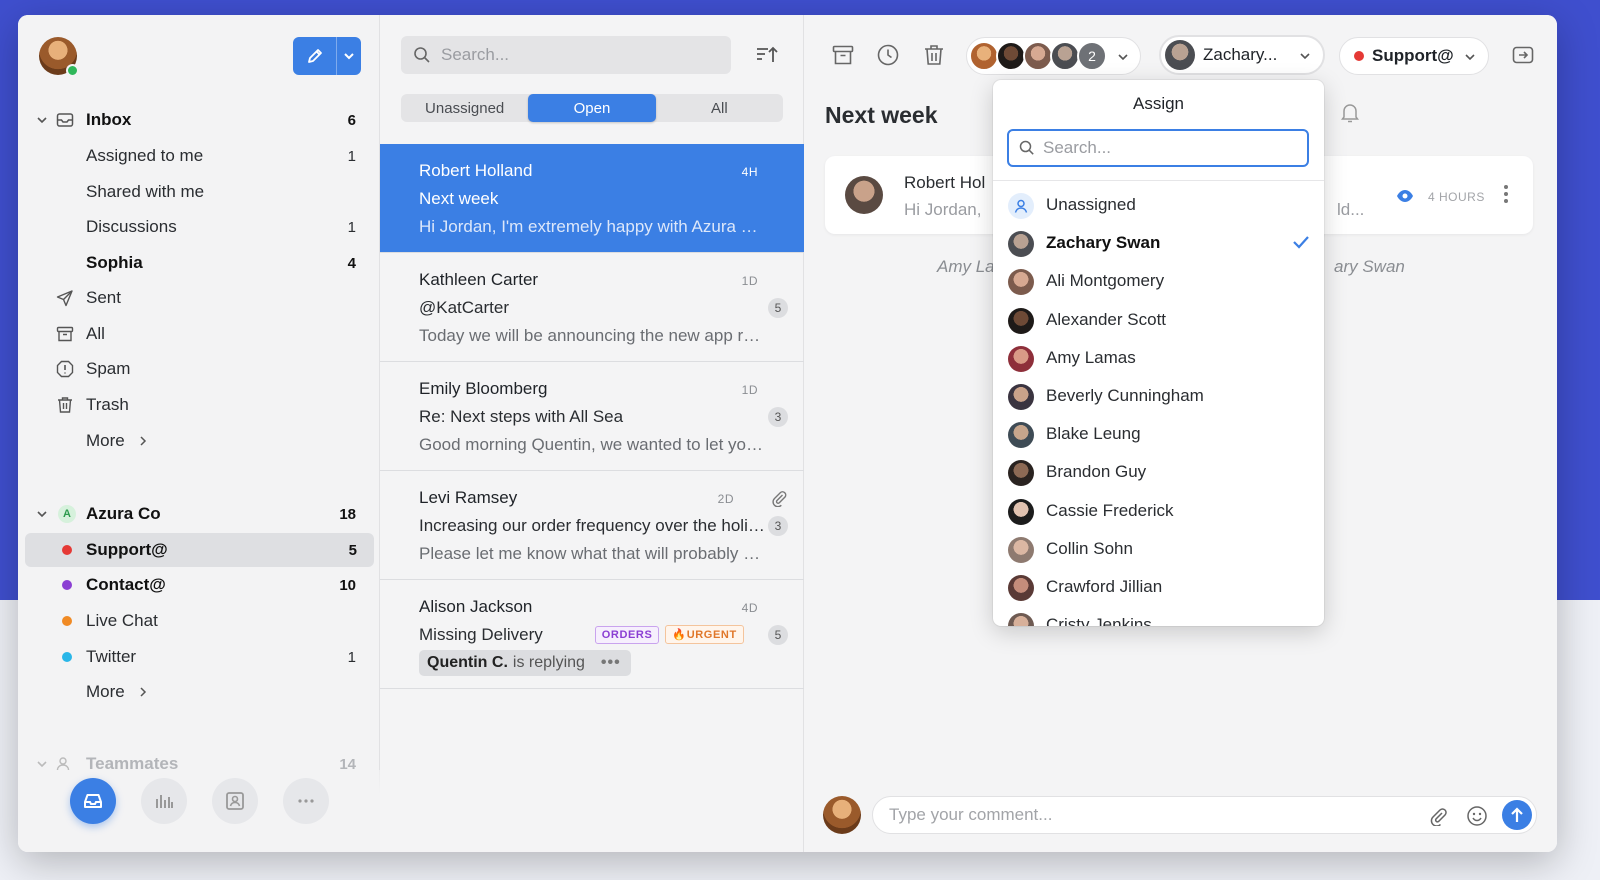  Describe the element at coordinates (843, 55) in the screenshot. I see `archive-icon` at that location.